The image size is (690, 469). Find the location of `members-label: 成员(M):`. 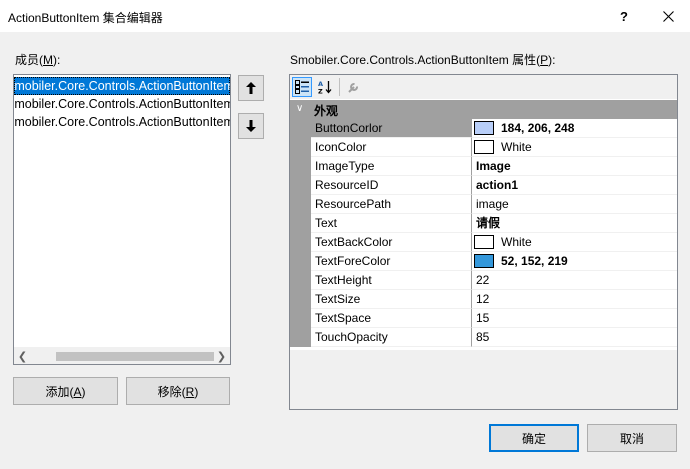

members-label: 成员(M): is located at coordinates (38, 60).